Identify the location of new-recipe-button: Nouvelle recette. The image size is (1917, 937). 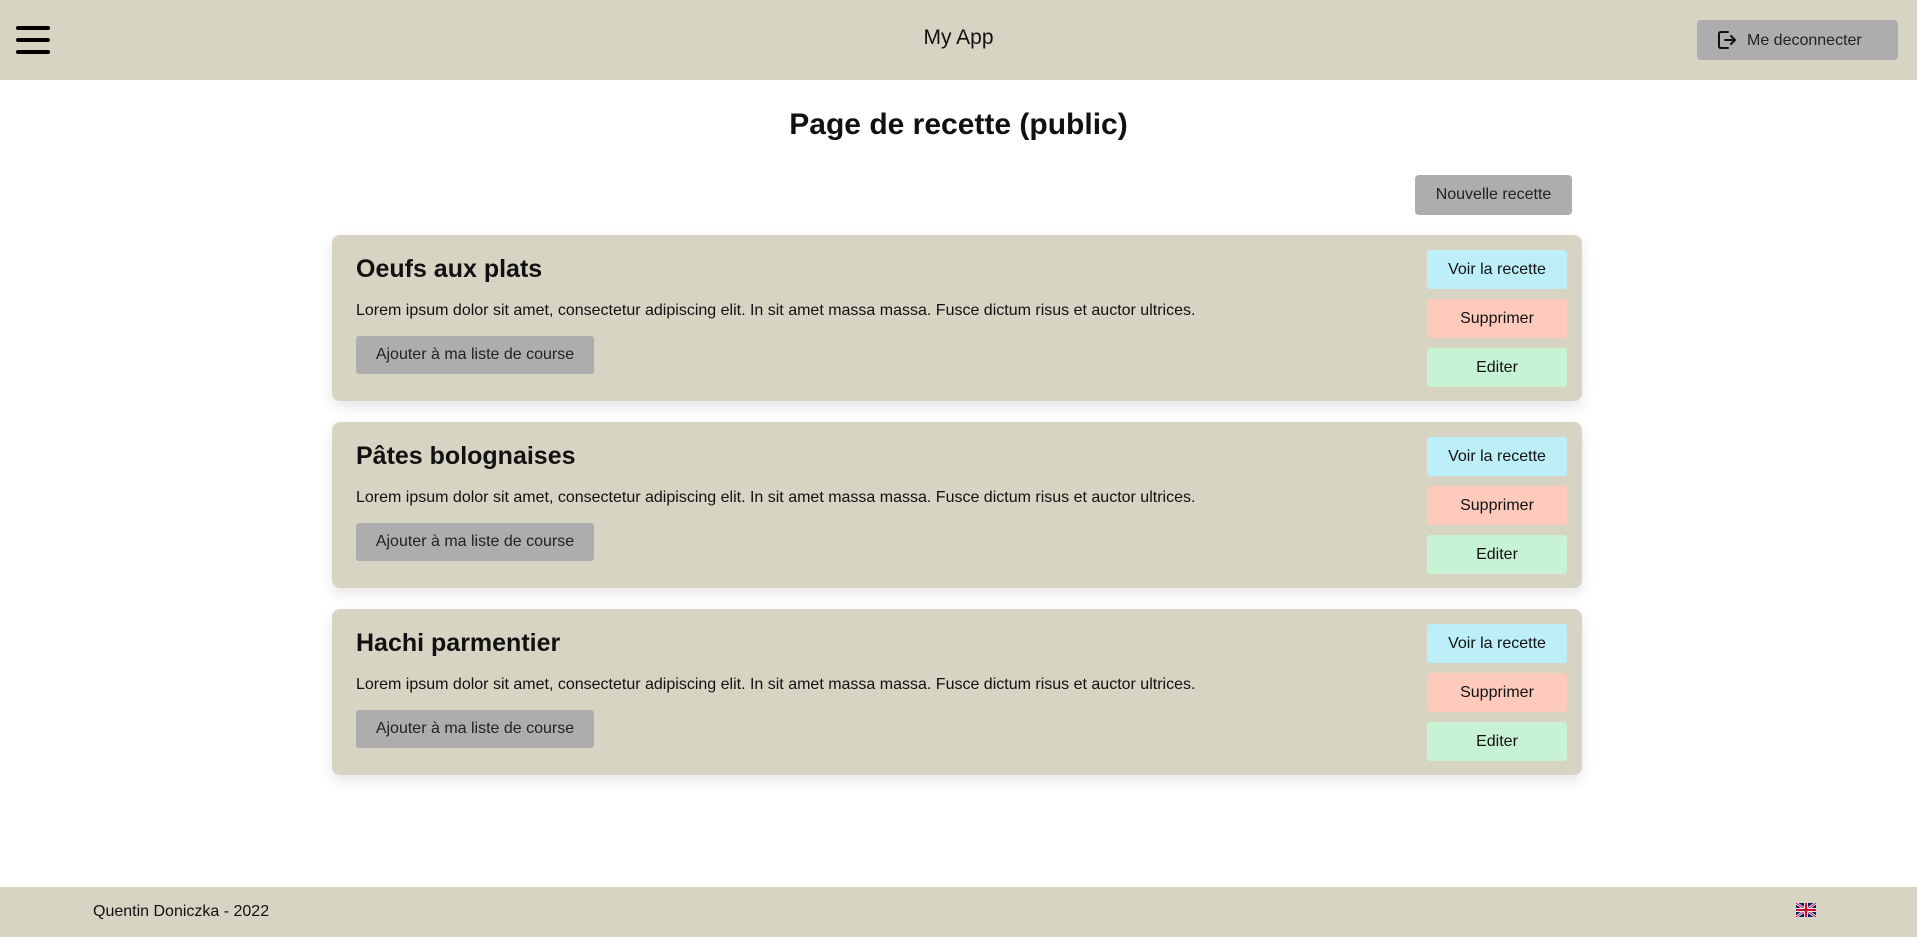
(1493, 195).